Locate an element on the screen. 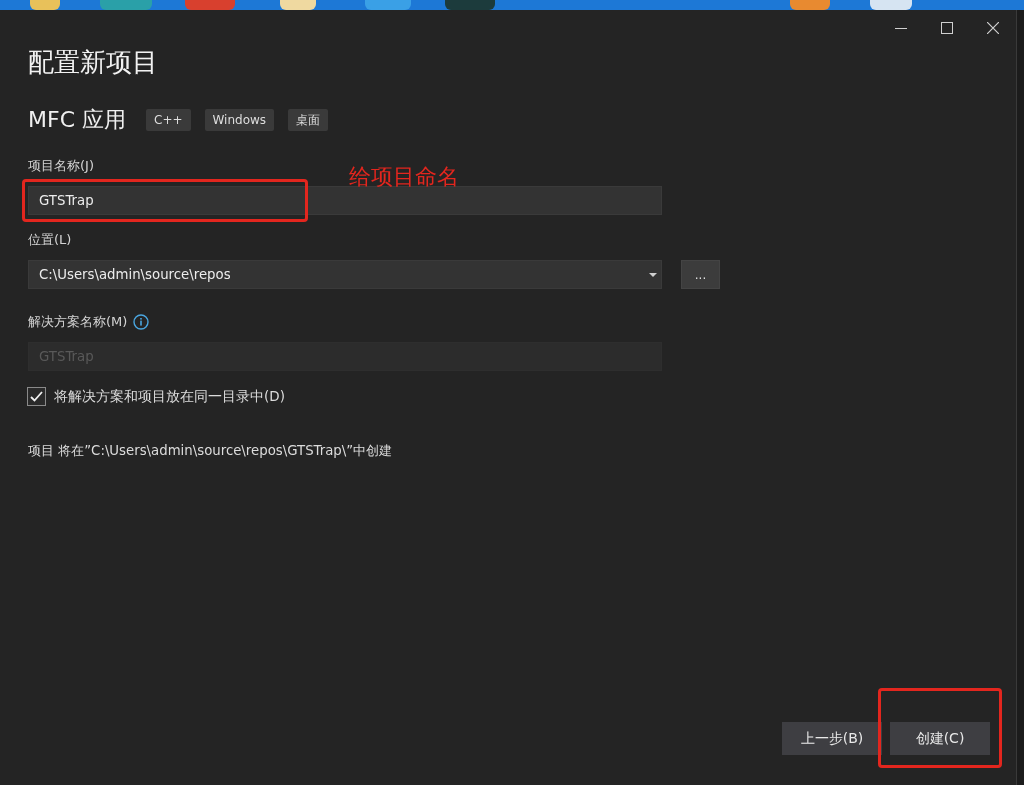  project-type-name: MFC 应用 is located at coordinates (77, 120).